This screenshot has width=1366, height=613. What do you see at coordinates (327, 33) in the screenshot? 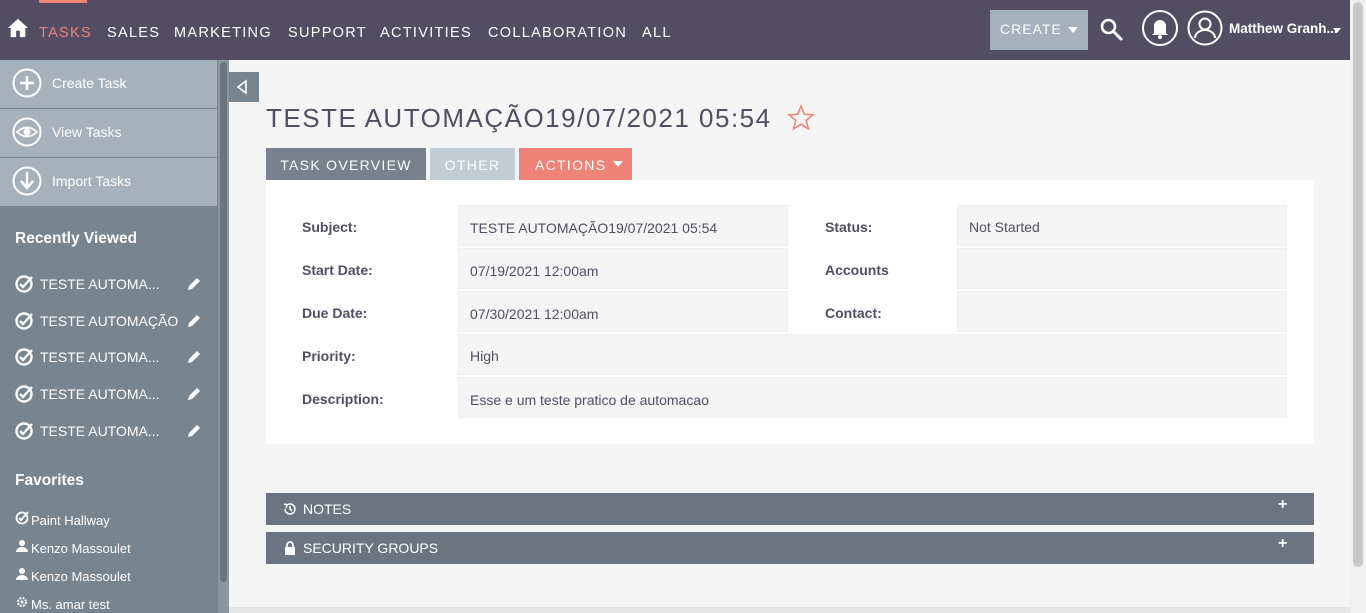
I see `nav-support: SUPPORT` at bounding box center [327, 33].